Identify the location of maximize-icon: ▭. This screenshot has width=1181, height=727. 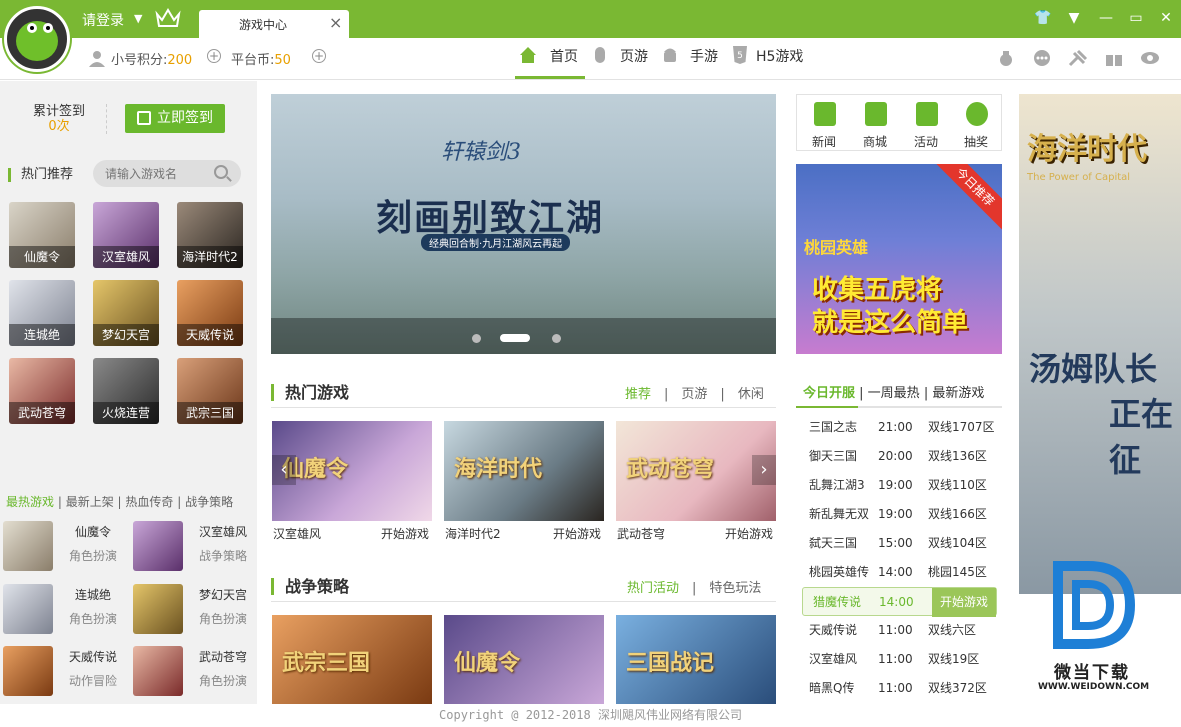
(1136, 18).